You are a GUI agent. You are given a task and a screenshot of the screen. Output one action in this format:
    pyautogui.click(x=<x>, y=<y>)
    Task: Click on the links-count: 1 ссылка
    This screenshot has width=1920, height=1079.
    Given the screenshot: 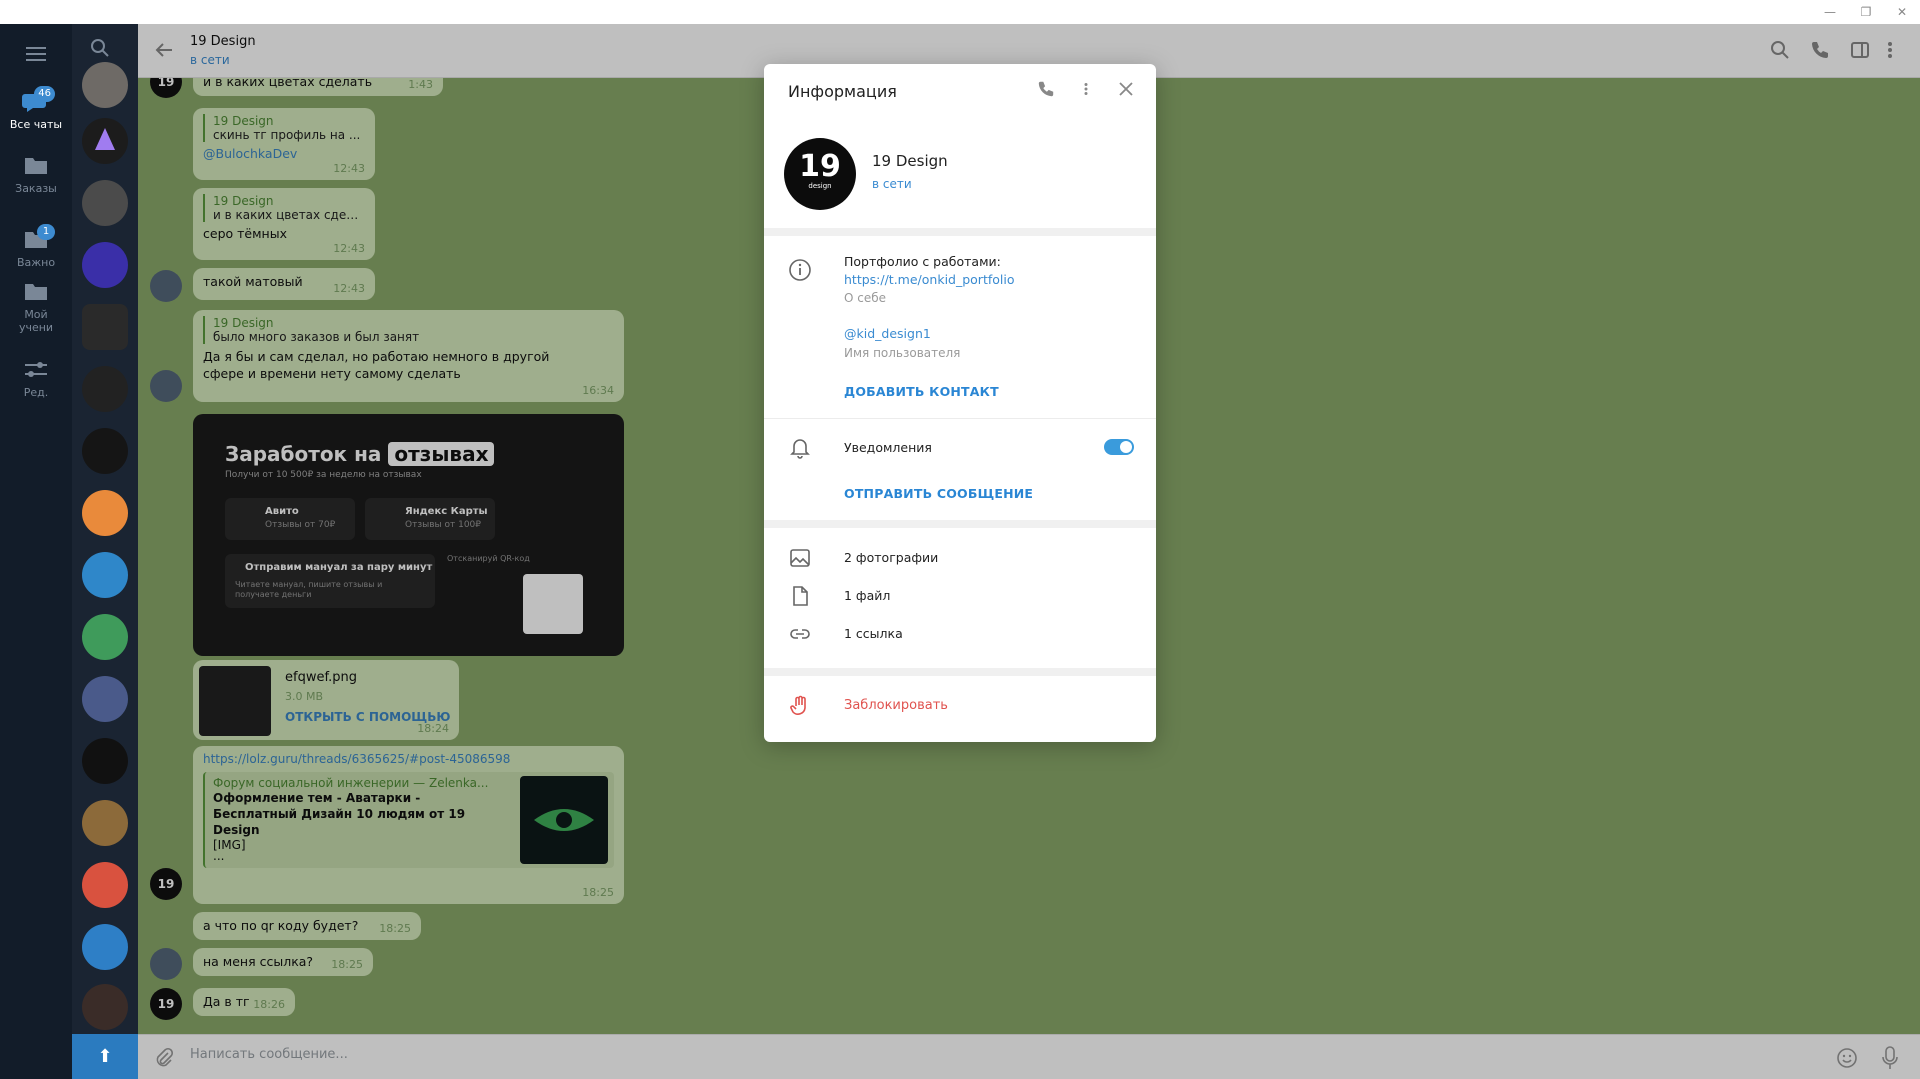 What is the action you would take?
    pyautogui.click(x=873, y=633)
    